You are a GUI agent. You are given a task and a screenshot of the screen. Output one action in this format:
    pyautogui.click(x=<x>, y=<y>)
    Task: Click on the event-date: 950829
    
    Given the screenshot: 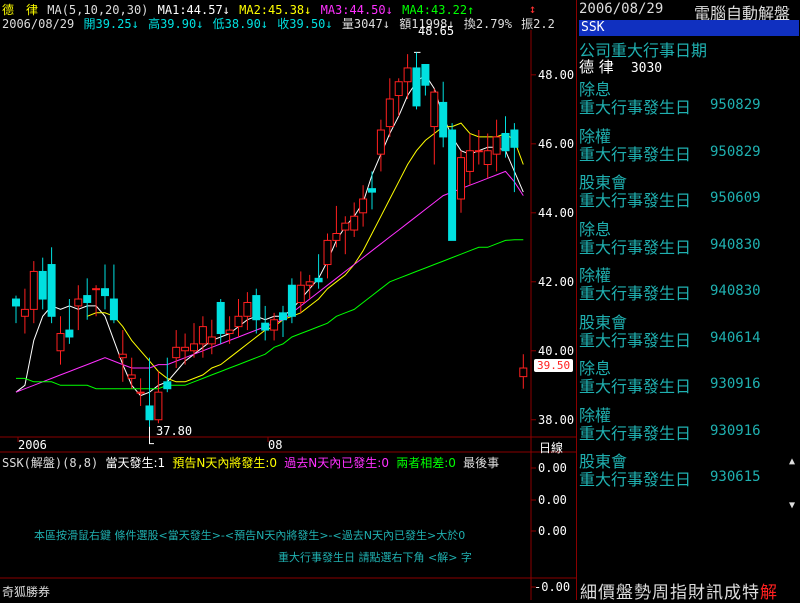 What is the action you would take?
    pyautogui.click(x=735, y=105)
    